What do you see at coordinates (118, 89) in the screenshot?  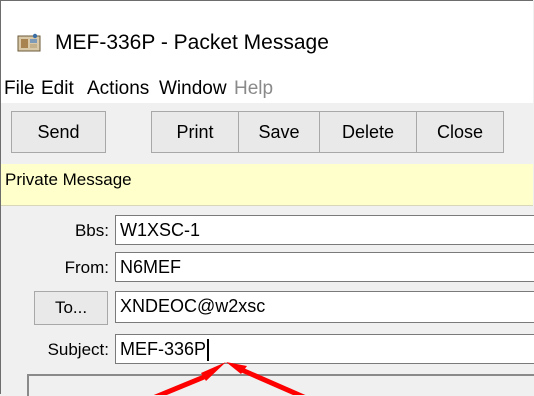 I see `menu-actions: Actions` at bounding box center [118, 89].